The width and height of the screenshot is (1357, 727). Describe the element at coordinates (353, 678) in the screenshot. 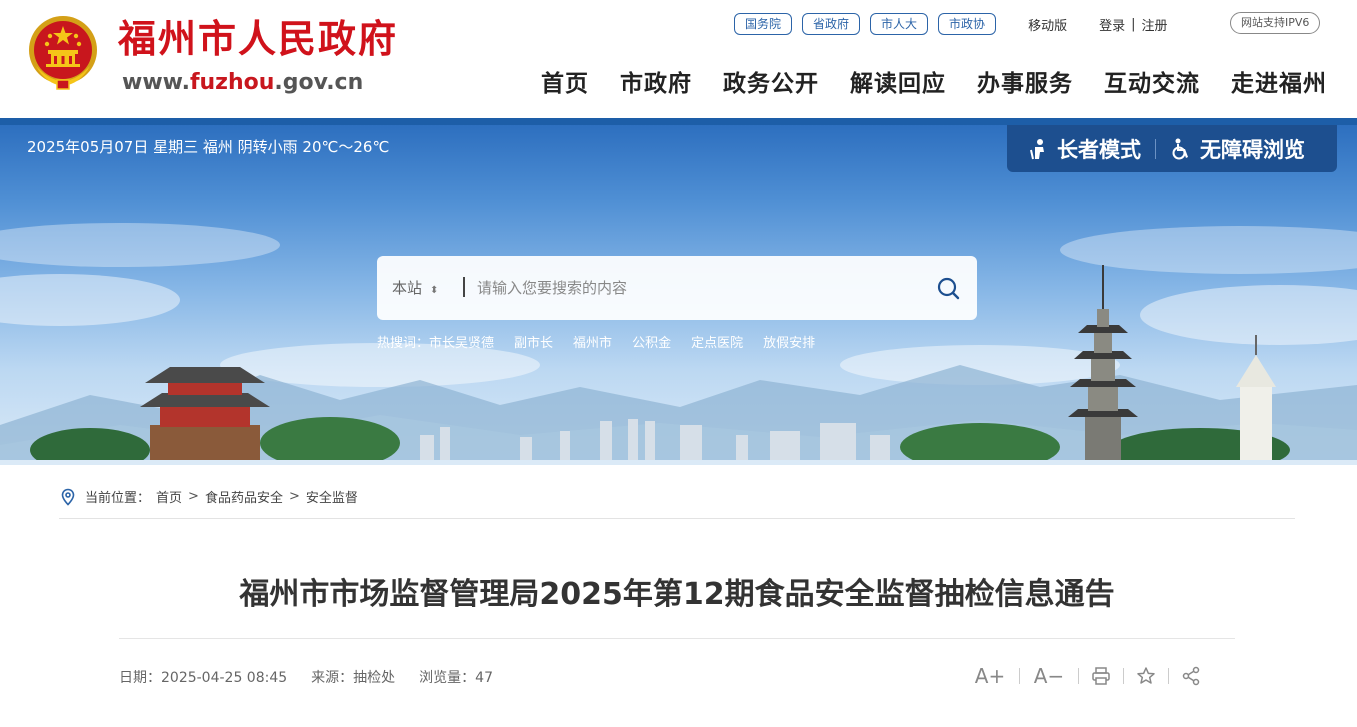

I see `article-source: 来源：抽检处` at that location.